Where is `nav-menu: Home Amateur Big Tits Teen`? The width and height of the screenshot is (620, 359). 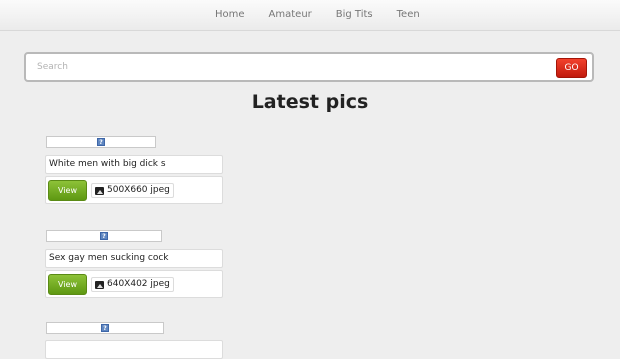 nav-menu: Home Amateur Big Tits Teen is located at coordinates (317, 15).